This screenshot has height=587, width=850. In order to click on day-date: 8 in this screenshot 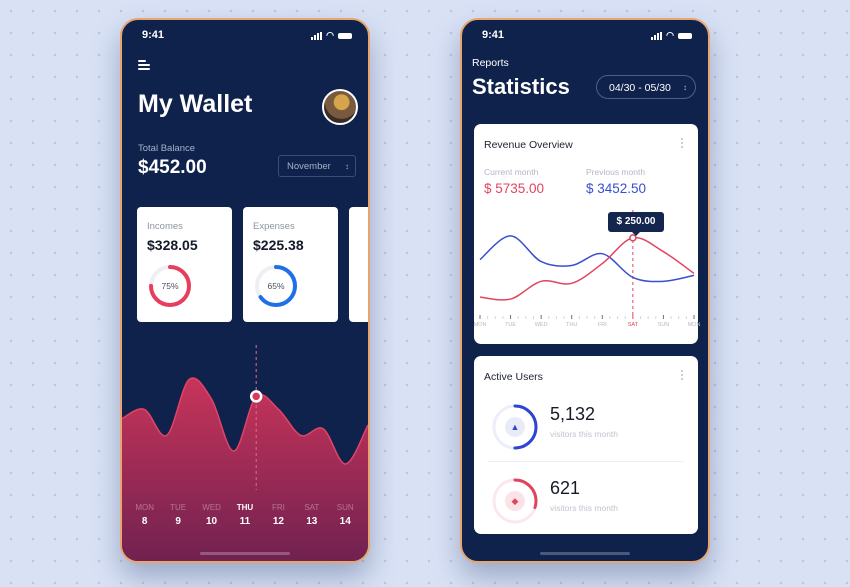, I will do `click(144, 521)`.